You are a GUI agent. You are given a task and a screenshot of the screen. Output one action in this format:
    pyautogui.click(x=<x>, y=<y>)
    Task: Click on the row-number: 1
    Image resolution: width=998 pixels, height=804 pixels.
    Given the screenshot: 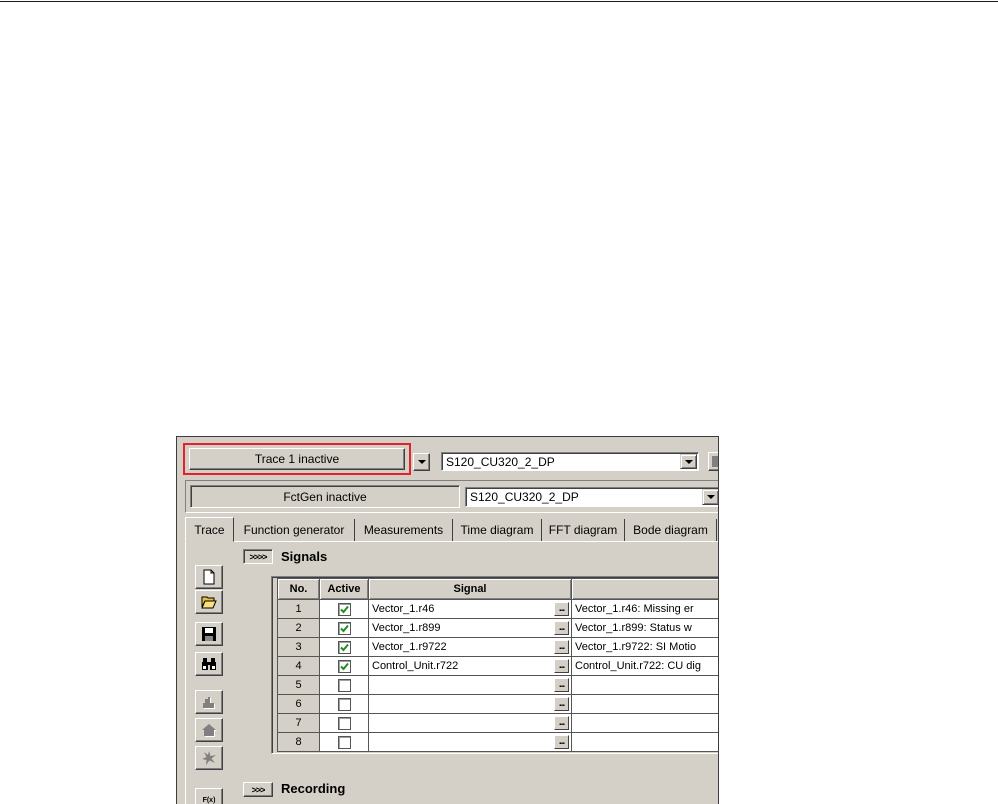 What is the action you would take?
    pyautogui.click(x=298, y=609)
    